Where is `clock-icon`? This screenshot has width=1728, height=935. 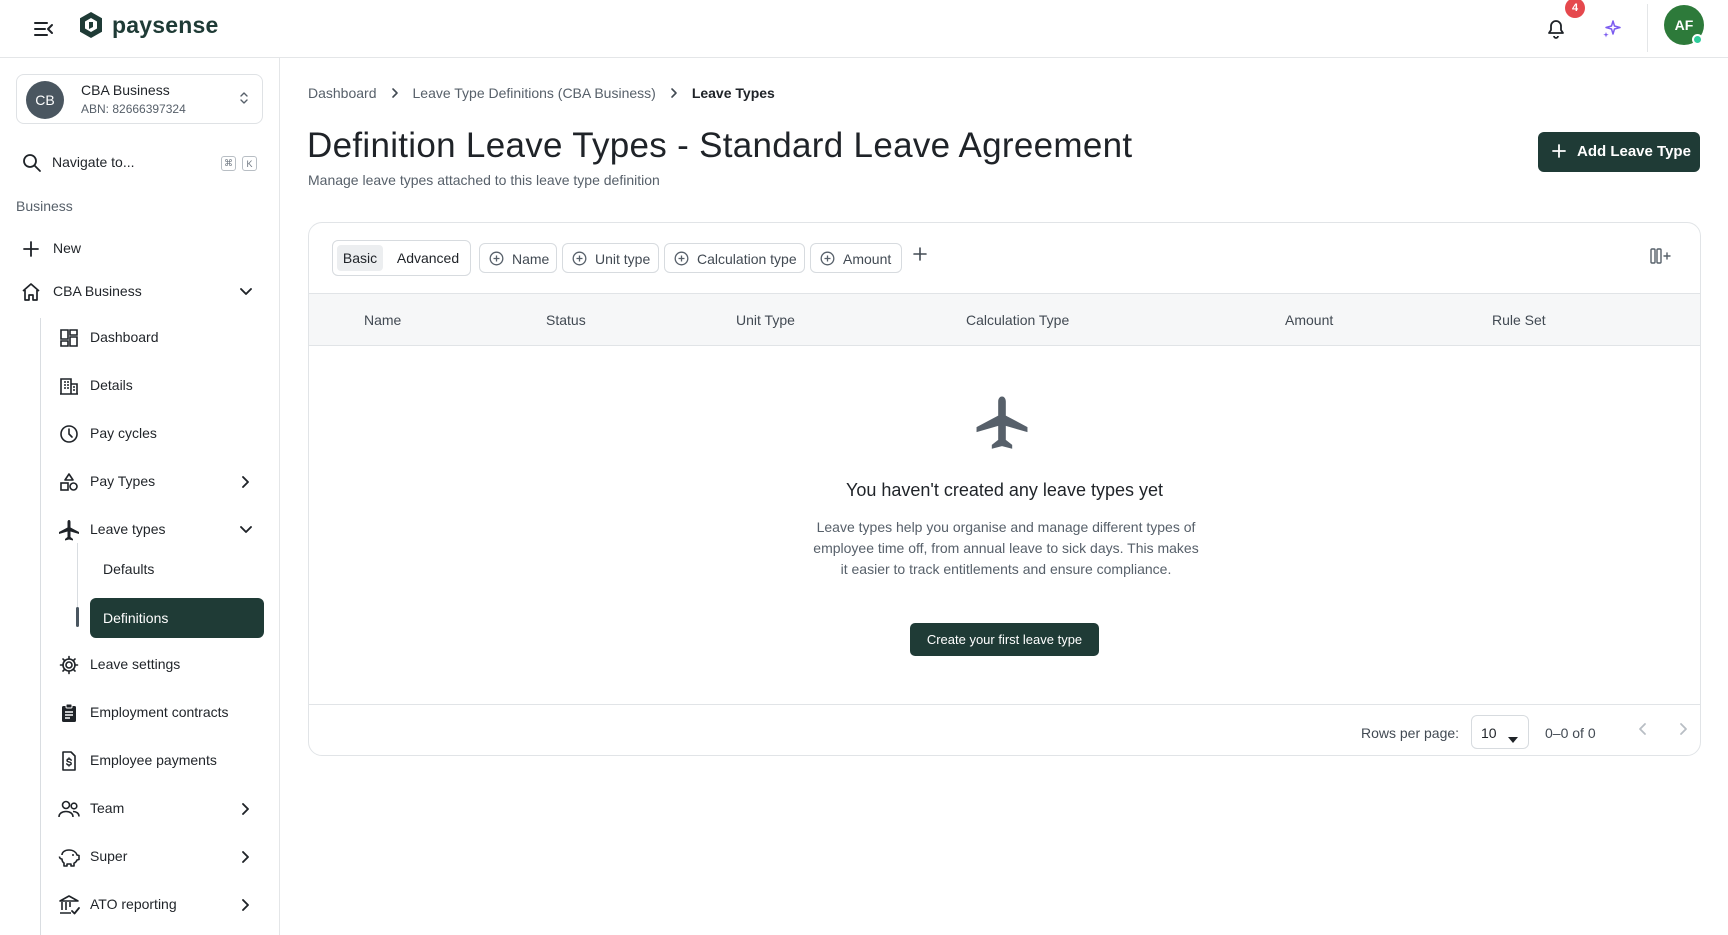
clock-icon is located at coordinates (69, 434).